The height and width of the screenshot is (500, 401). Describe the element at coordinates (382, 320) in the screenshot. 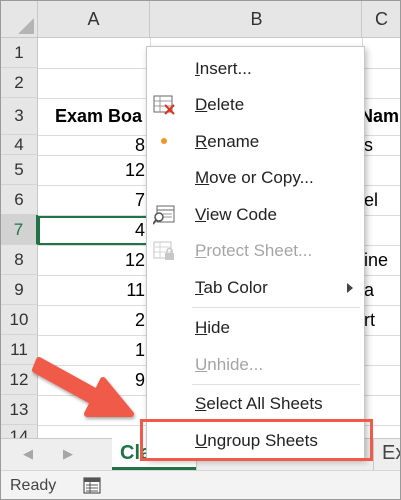

I see `cell-c10: rt` at that location.